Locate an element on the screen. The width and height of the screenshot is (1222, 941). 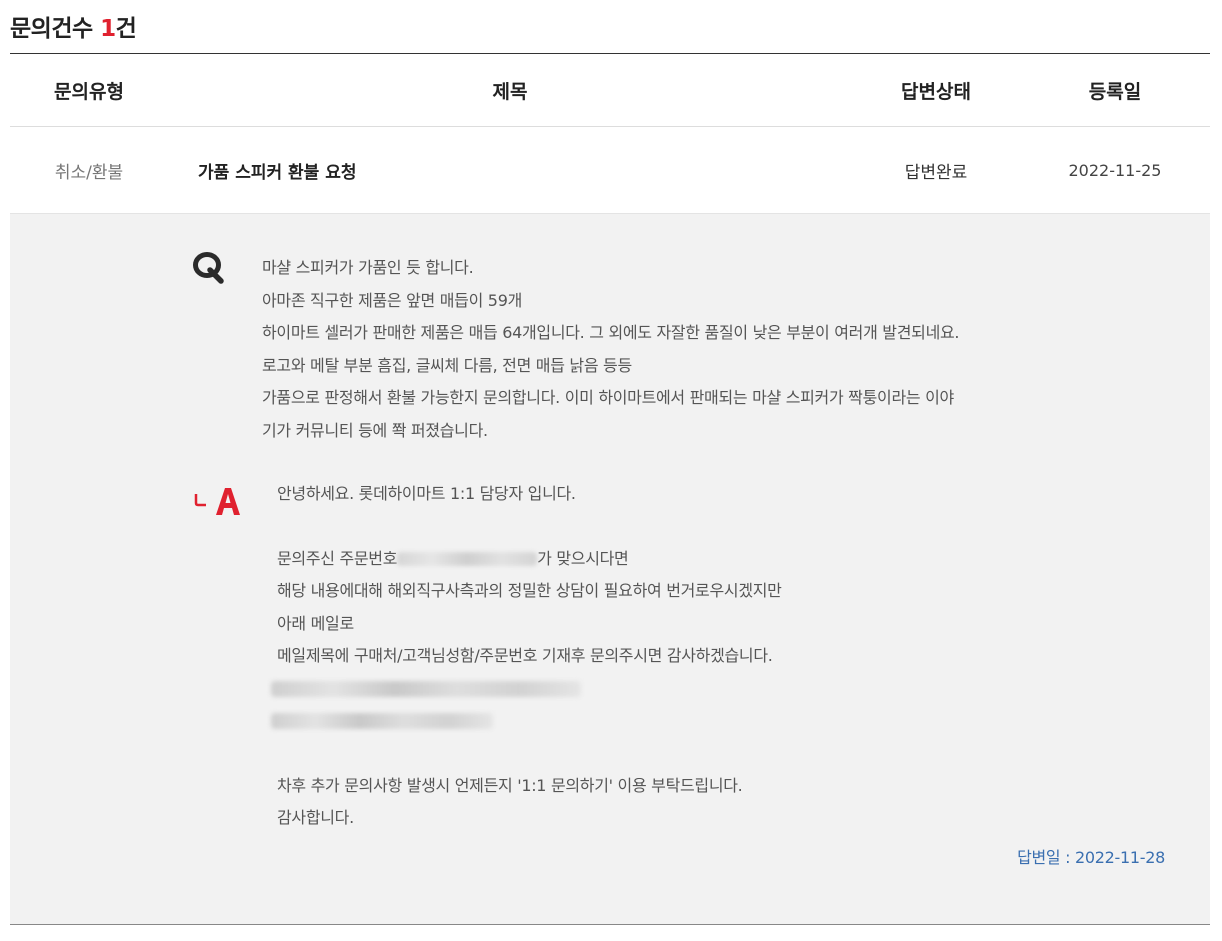
answer-date-label: 답변일 : is located at coordinates (1046, 857).